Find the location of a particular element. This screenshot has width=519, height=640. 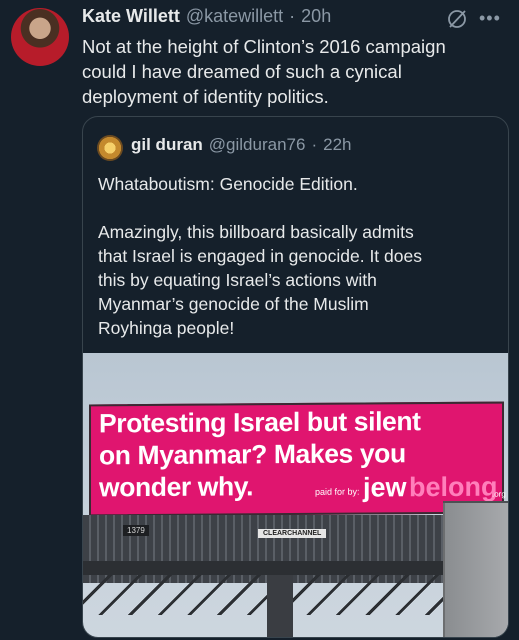

quoted-tweet-header: gil duran @gilduran76 · 22h is located at coordinates (241, 145).